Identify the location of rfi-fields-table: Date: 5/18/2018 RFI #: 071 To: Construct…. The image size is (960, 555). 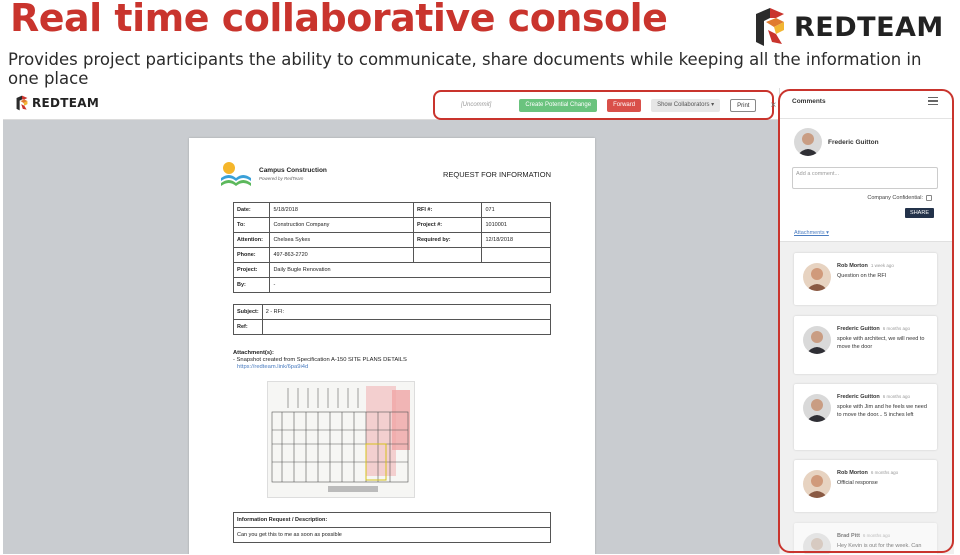
(391, 247).